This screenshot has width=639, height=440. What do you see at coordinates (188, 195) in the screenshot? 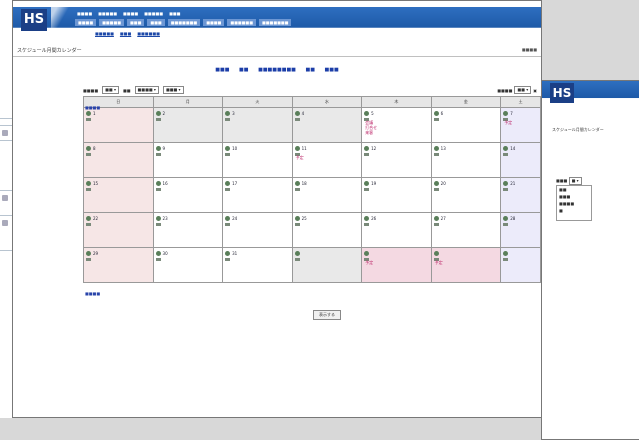
I see `calendar-day-cell: 16` at bounding box center [188, 195].